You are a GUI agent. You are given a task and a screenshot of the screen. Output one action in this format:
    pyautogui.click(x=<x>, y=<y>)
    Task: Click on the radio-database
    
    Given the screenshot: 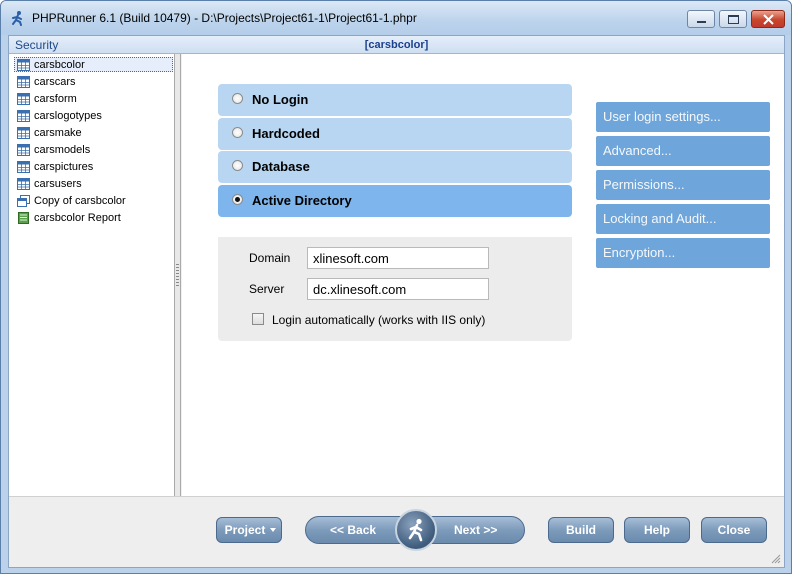 What is the action you would take?
    pyautogui.click(x=237, y=165)
    